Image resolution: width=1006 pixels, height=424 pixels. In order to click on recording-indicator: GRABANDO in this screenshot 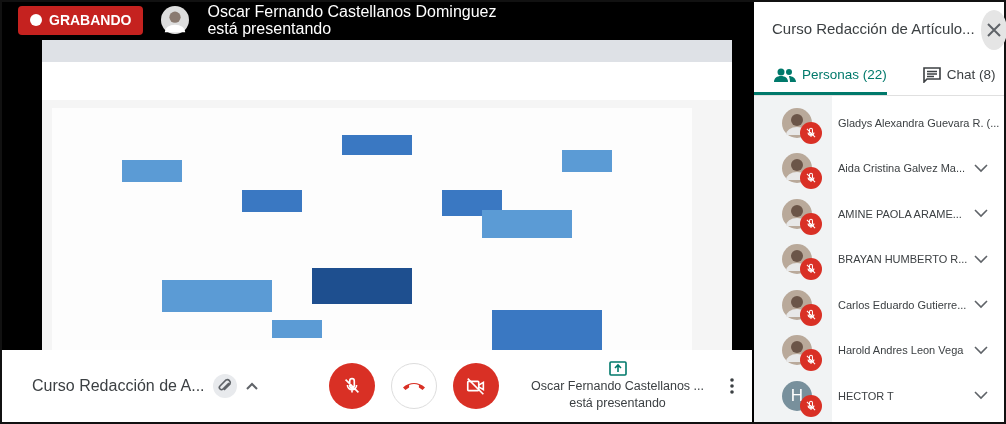, I will do `click(81, 20)`.